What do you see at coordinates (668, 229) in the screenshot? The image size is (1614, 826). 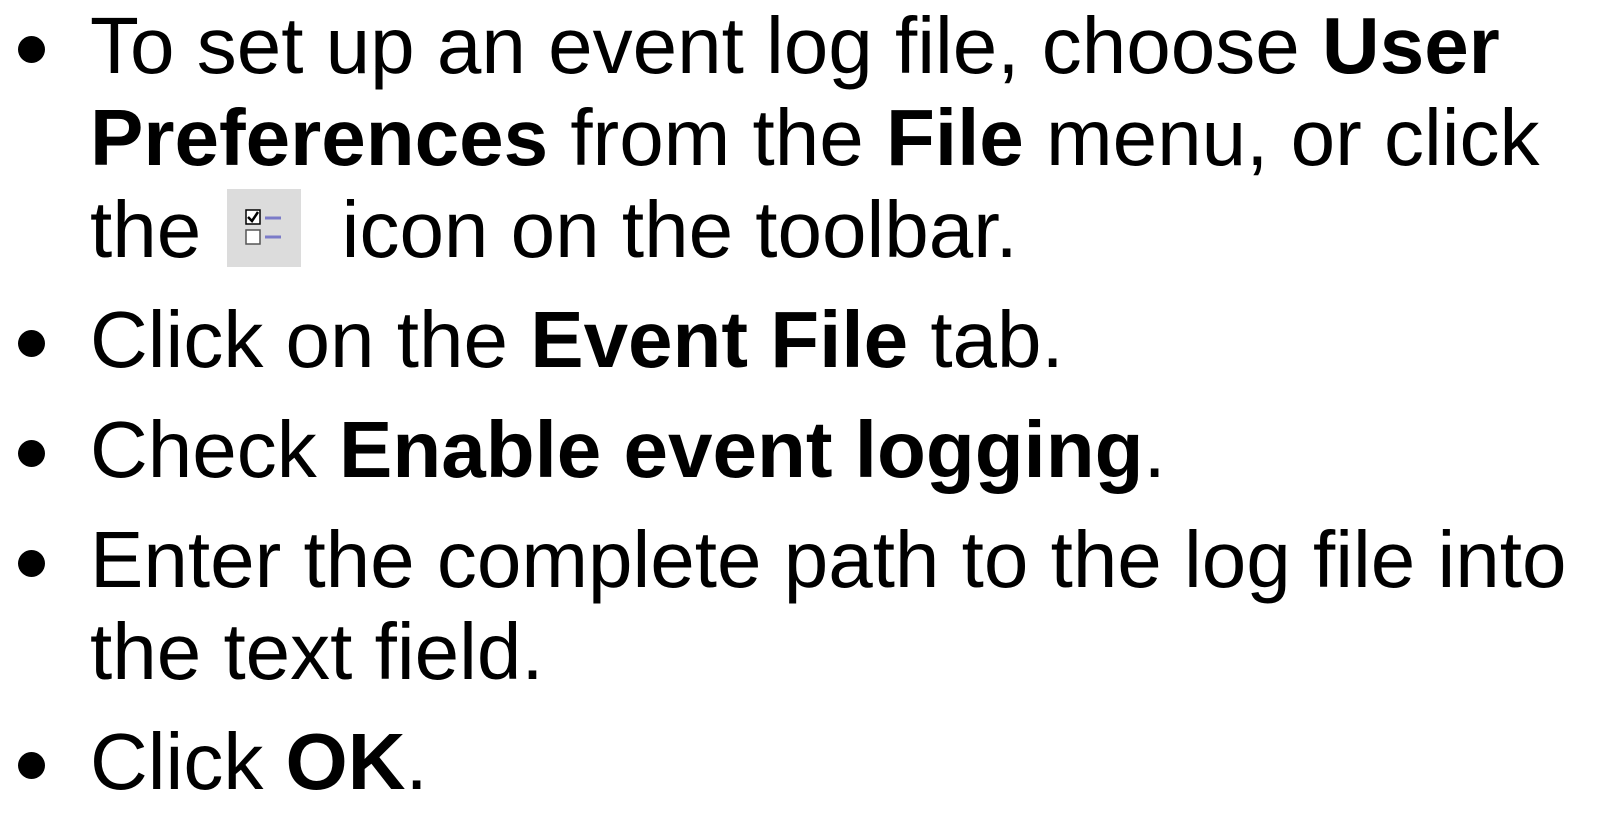 I see `bullet-text: icon on the toolbar.` at bounding box center [668, 229].